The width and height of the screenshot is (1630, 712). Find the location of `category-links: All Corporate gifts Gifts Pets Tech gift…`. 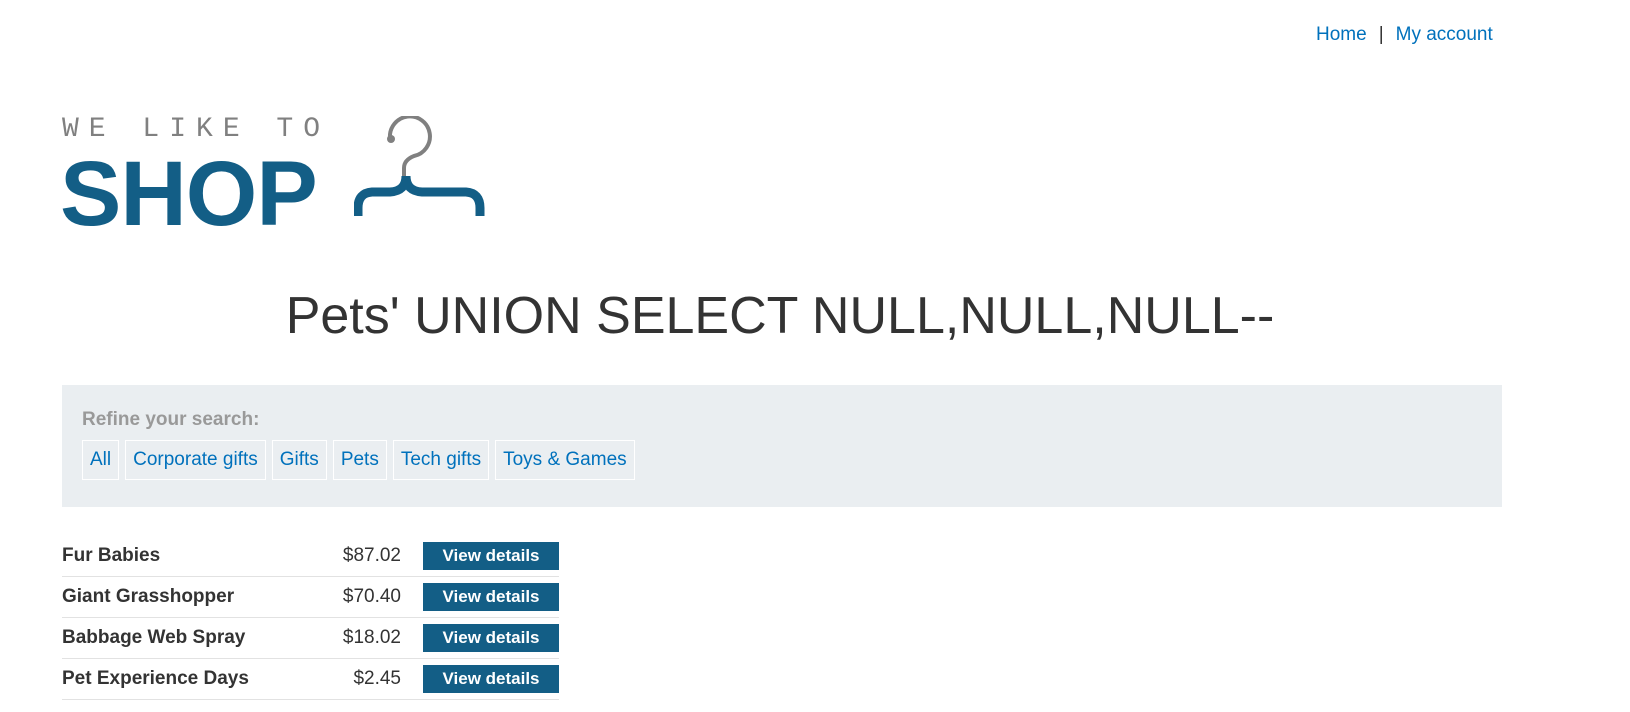

category-links: All Corporate gifts Gifts Pets Tech gift… is located at coordinates (361, 460).